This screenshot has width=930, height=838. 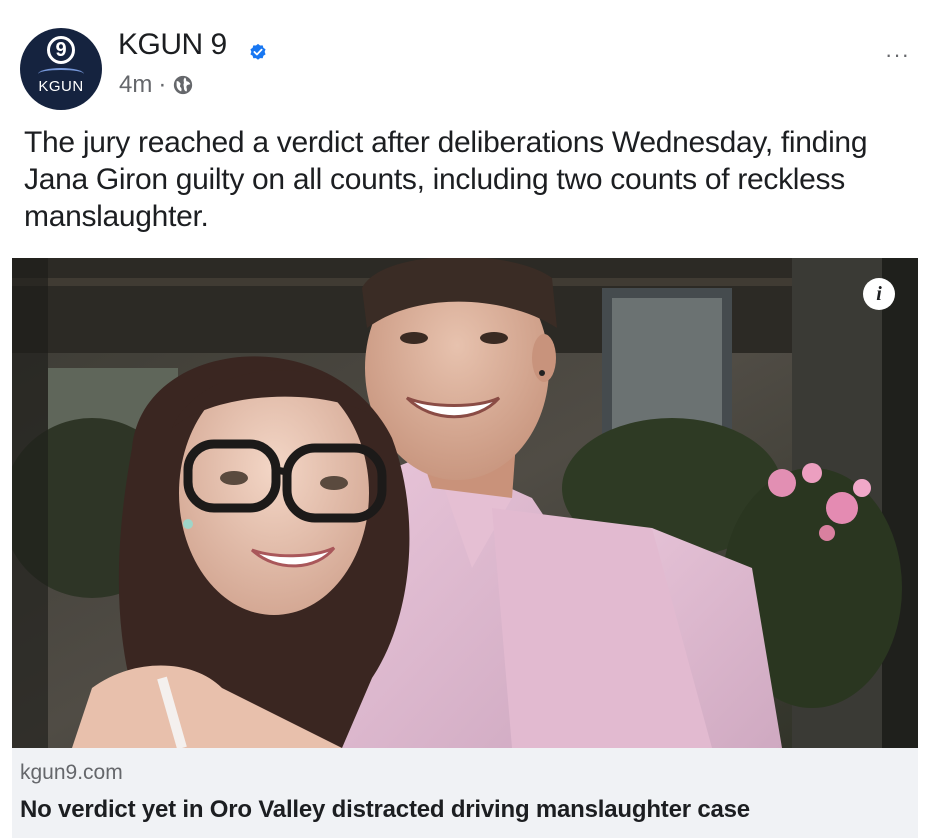 What do you see at coordinates (71, 772) in the screenshot?
I see `link-domain: kgun9.com` at bounding box center [71, 772].